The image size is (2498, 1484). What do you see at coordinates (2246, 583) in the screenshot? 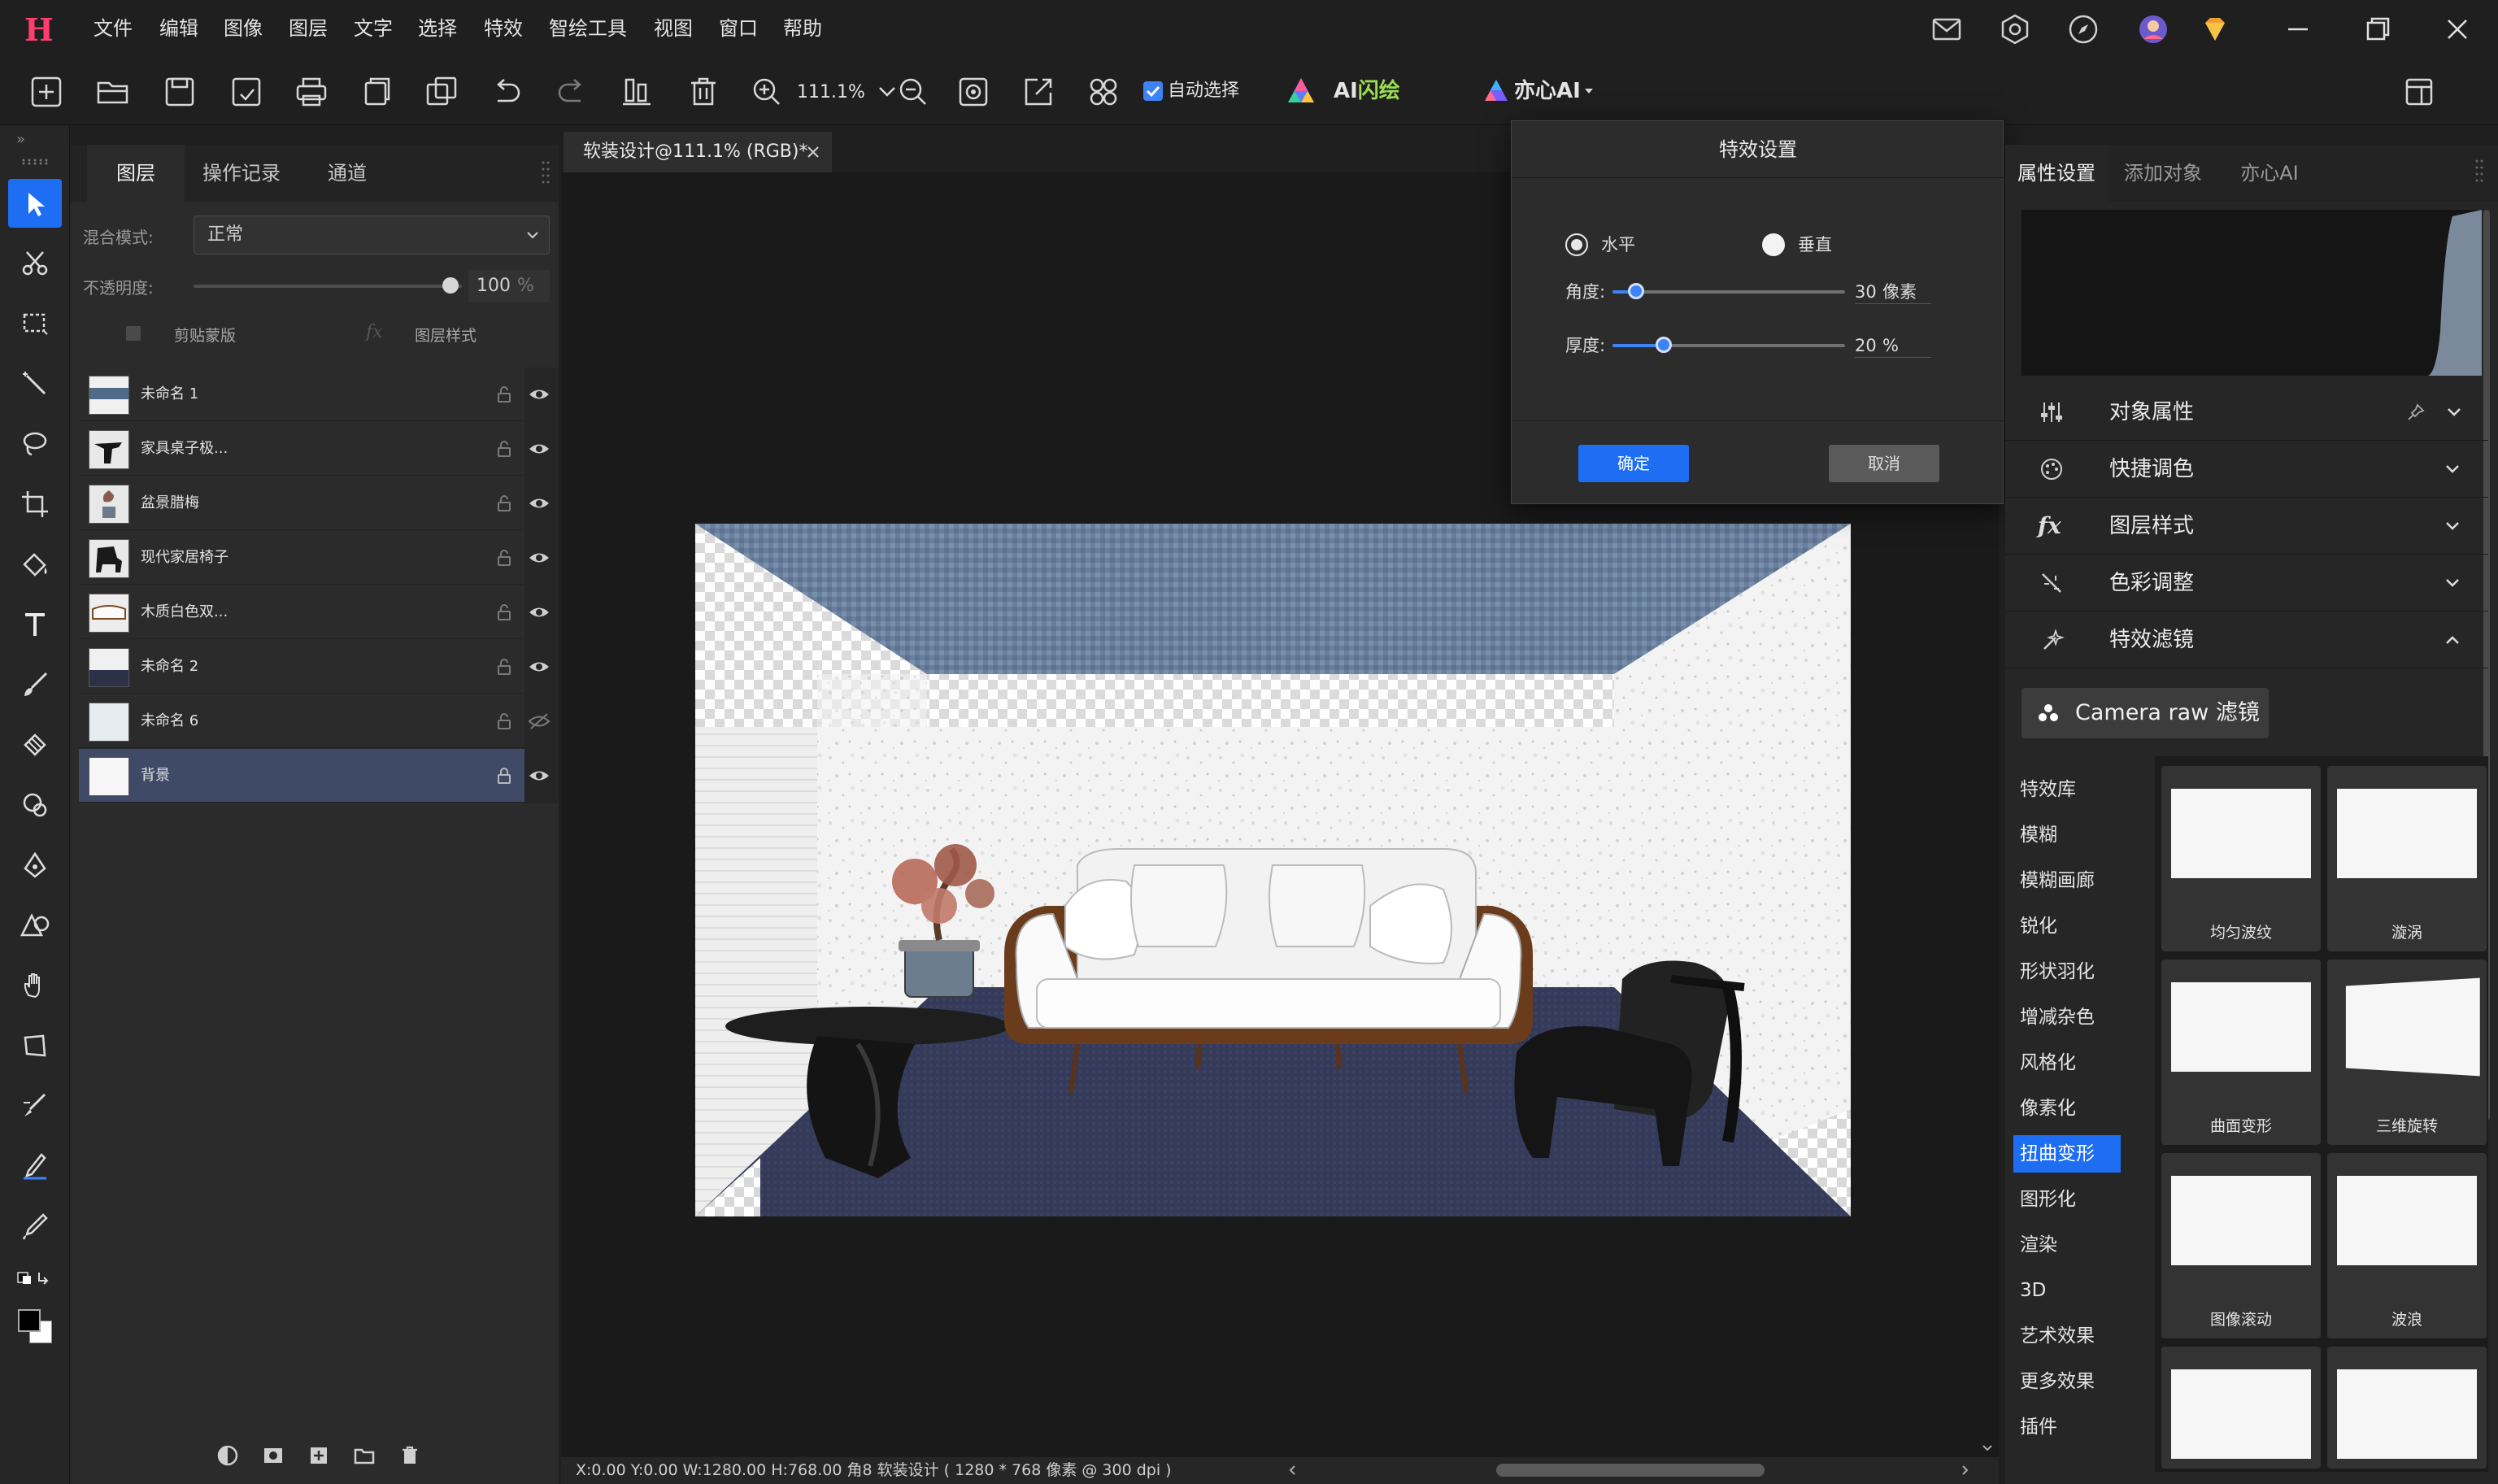
I see `section-color-adjust: 色彩调整` at bounding box center [2246, 583].